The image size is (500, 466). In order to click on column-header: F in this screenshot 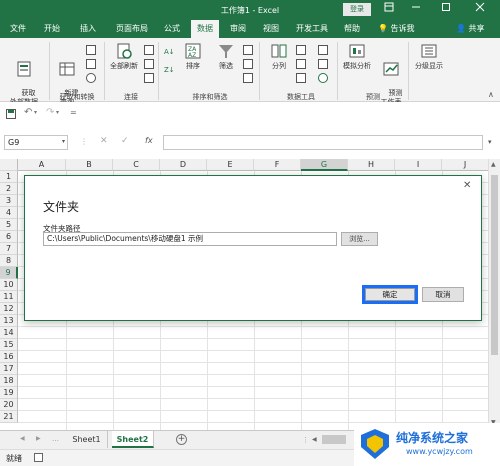, I will do `click(277, 165)`.